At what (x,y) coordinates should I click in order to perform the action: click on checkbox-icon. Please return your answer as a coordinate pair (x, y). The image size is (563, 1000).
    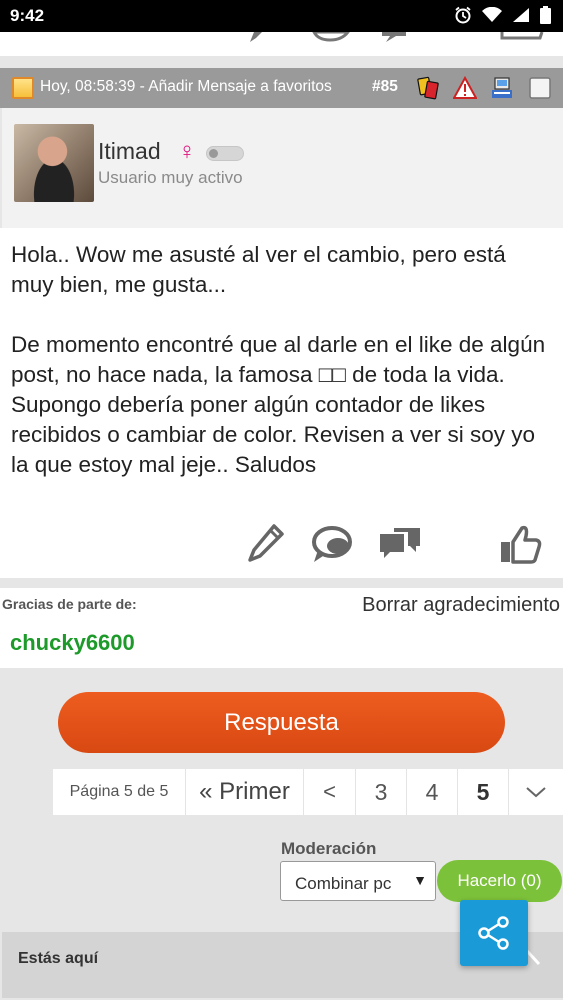
    Looking at the image, I should click on (540, 88).